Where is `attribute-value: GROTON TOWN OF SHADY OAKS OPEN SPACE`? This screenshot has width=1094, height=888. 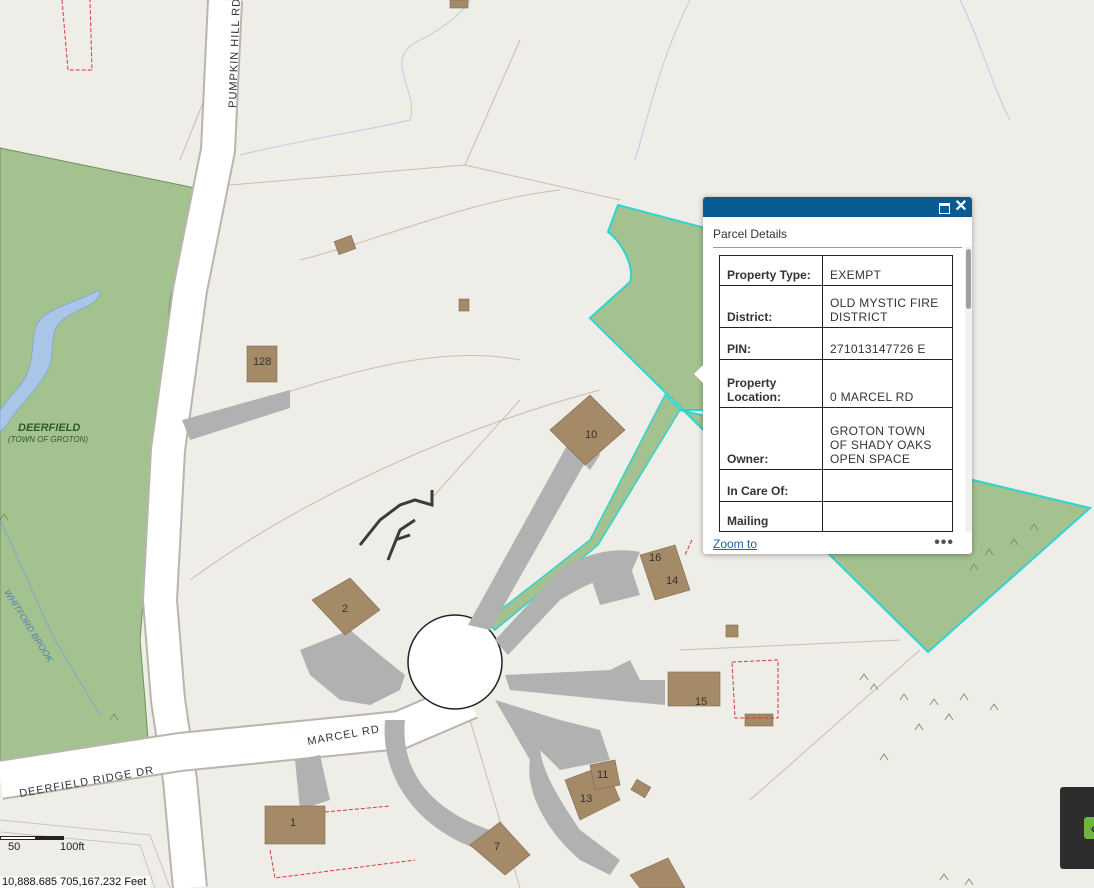
attribute-value: GROTON TOWN OF SHADY OAKS OPEN SPACE is located at coordinates (887, 438).